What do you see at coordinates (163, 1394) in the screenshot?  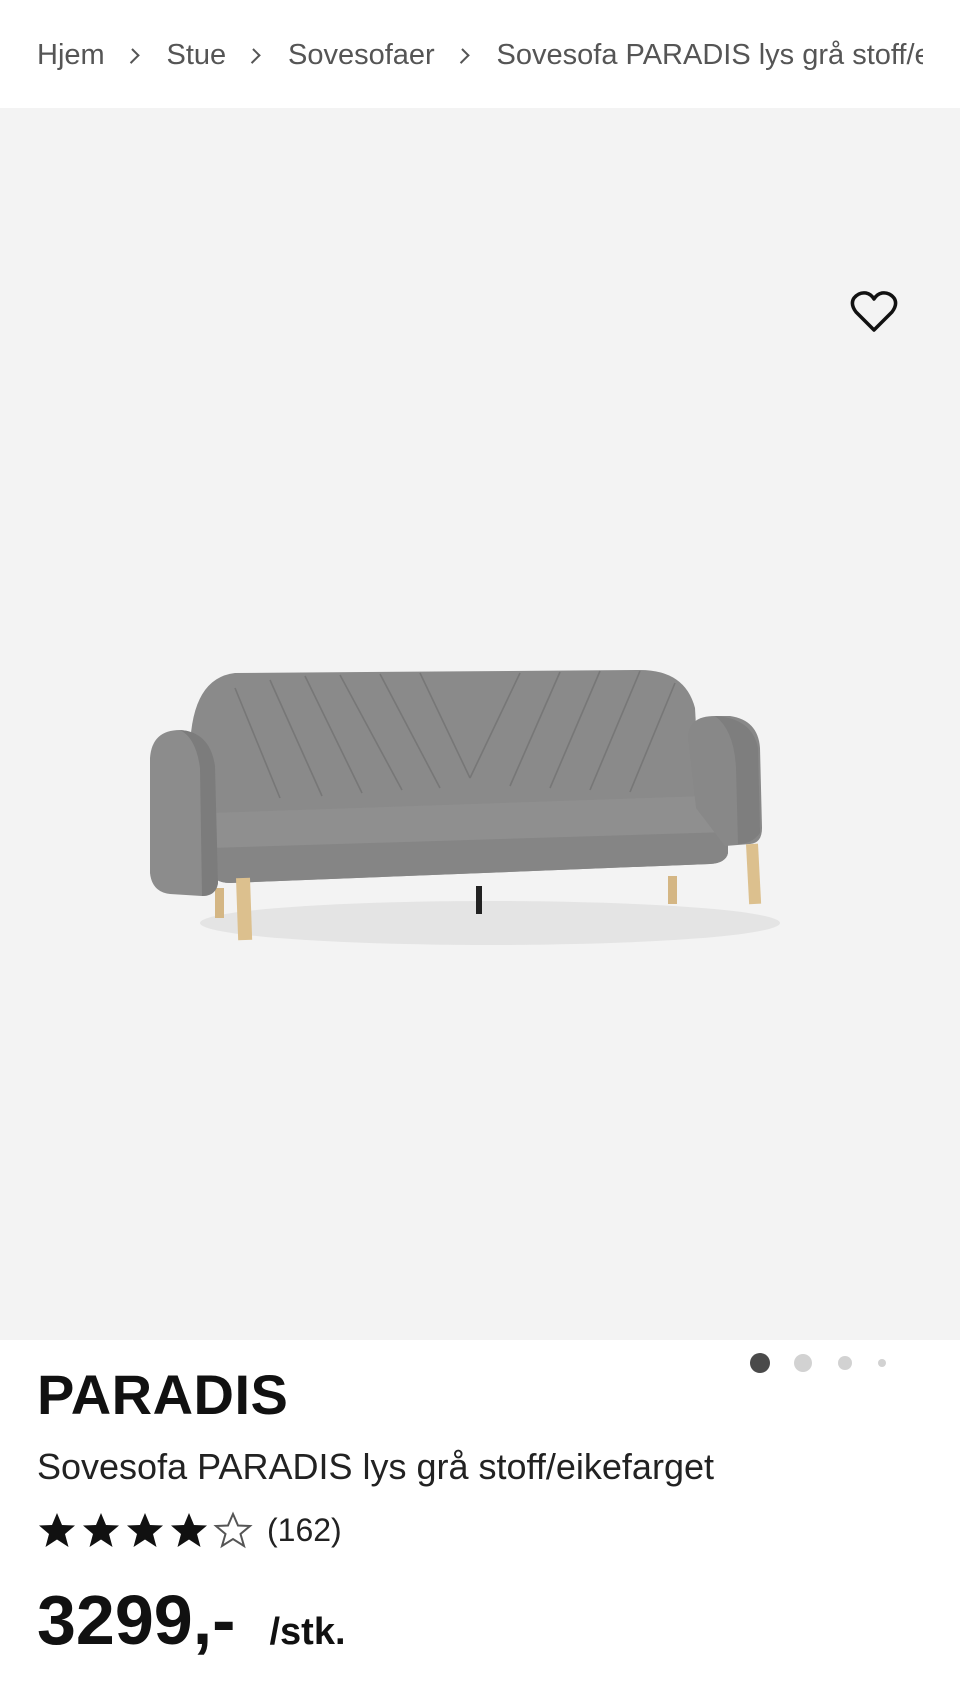 I see `product-brand: PARADIS` at bounding box center [163, 1394].